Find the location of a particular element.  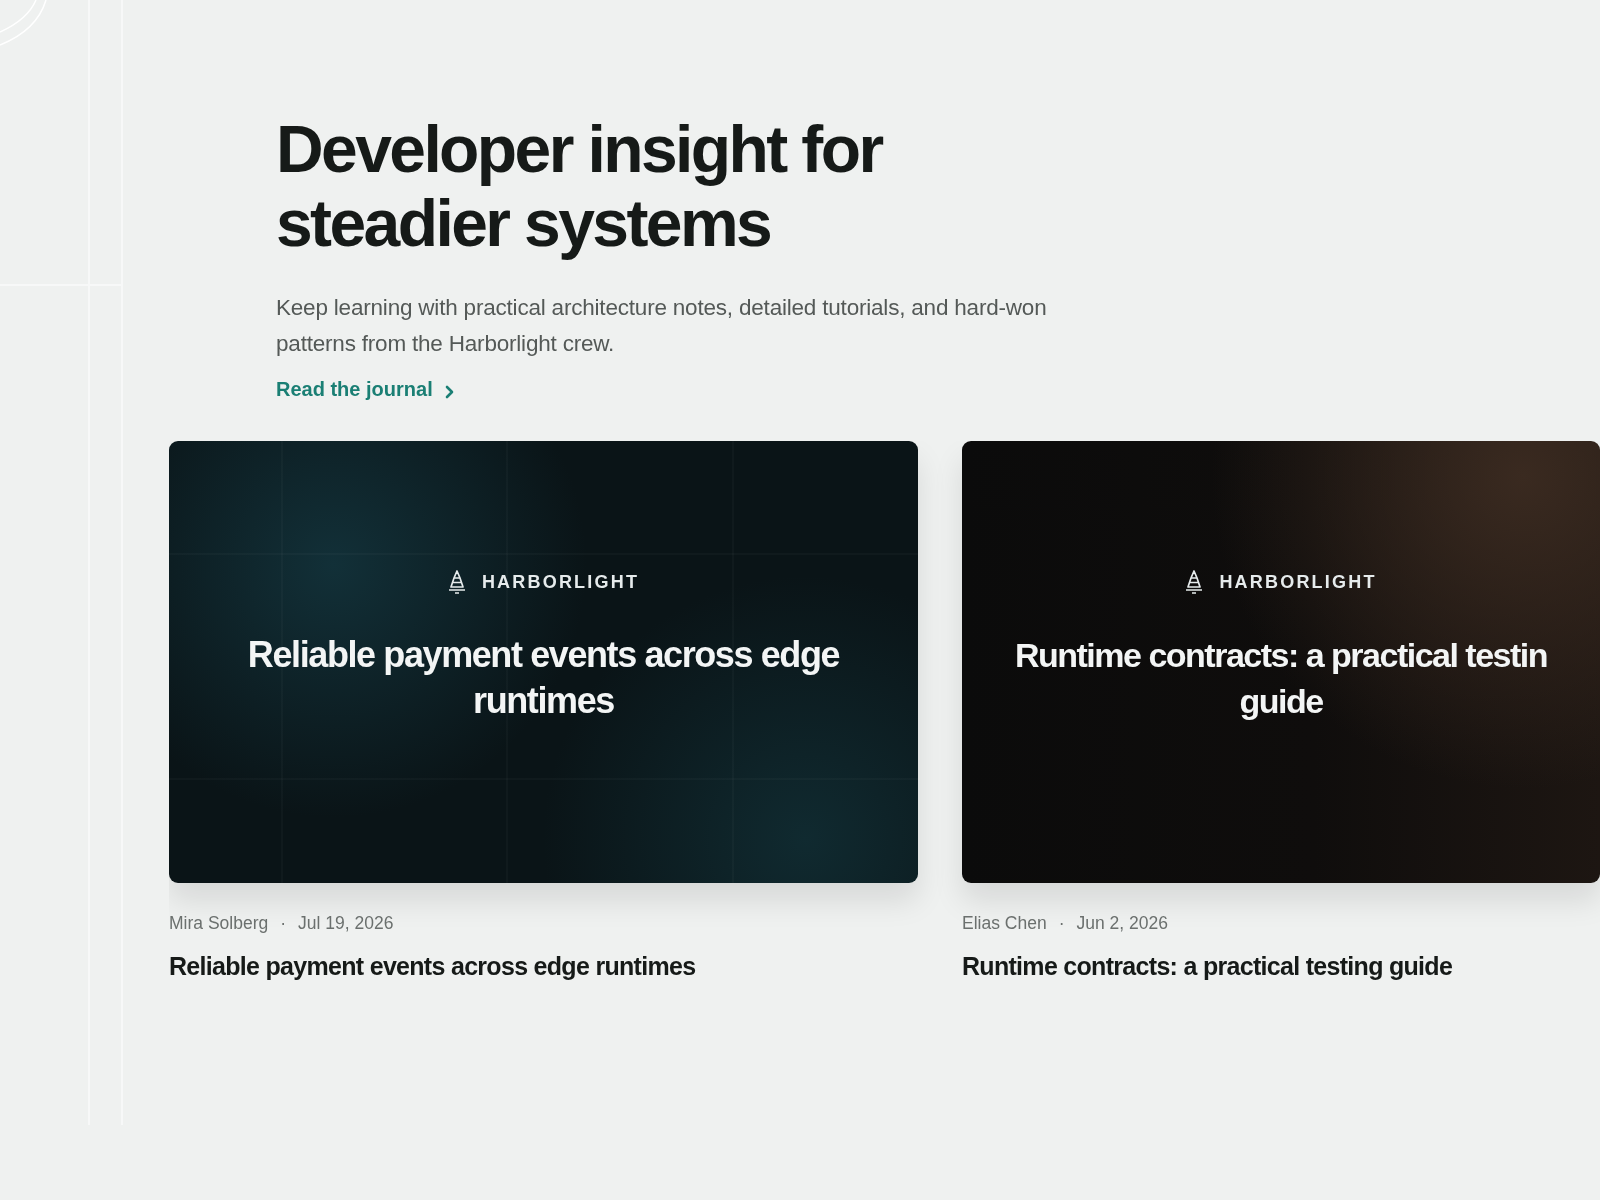

cover-title: Reliable payment events across edge runtimes is located at coordinates (543, 678).